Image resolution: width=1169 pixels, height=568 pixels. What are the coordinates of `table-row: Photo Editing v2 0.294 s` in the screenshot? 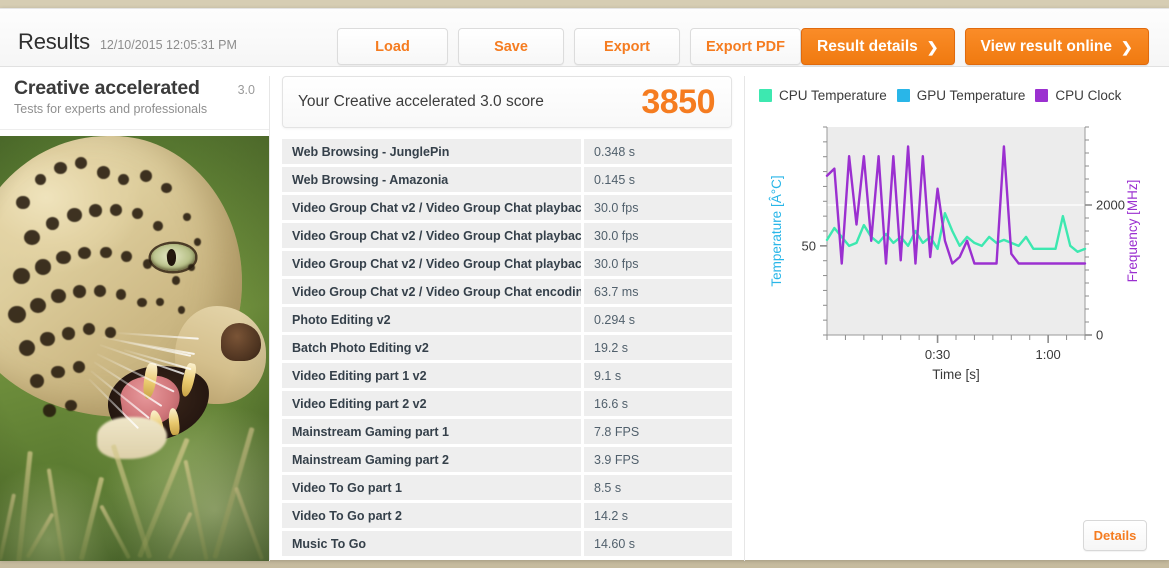 It's located at (507, 319).